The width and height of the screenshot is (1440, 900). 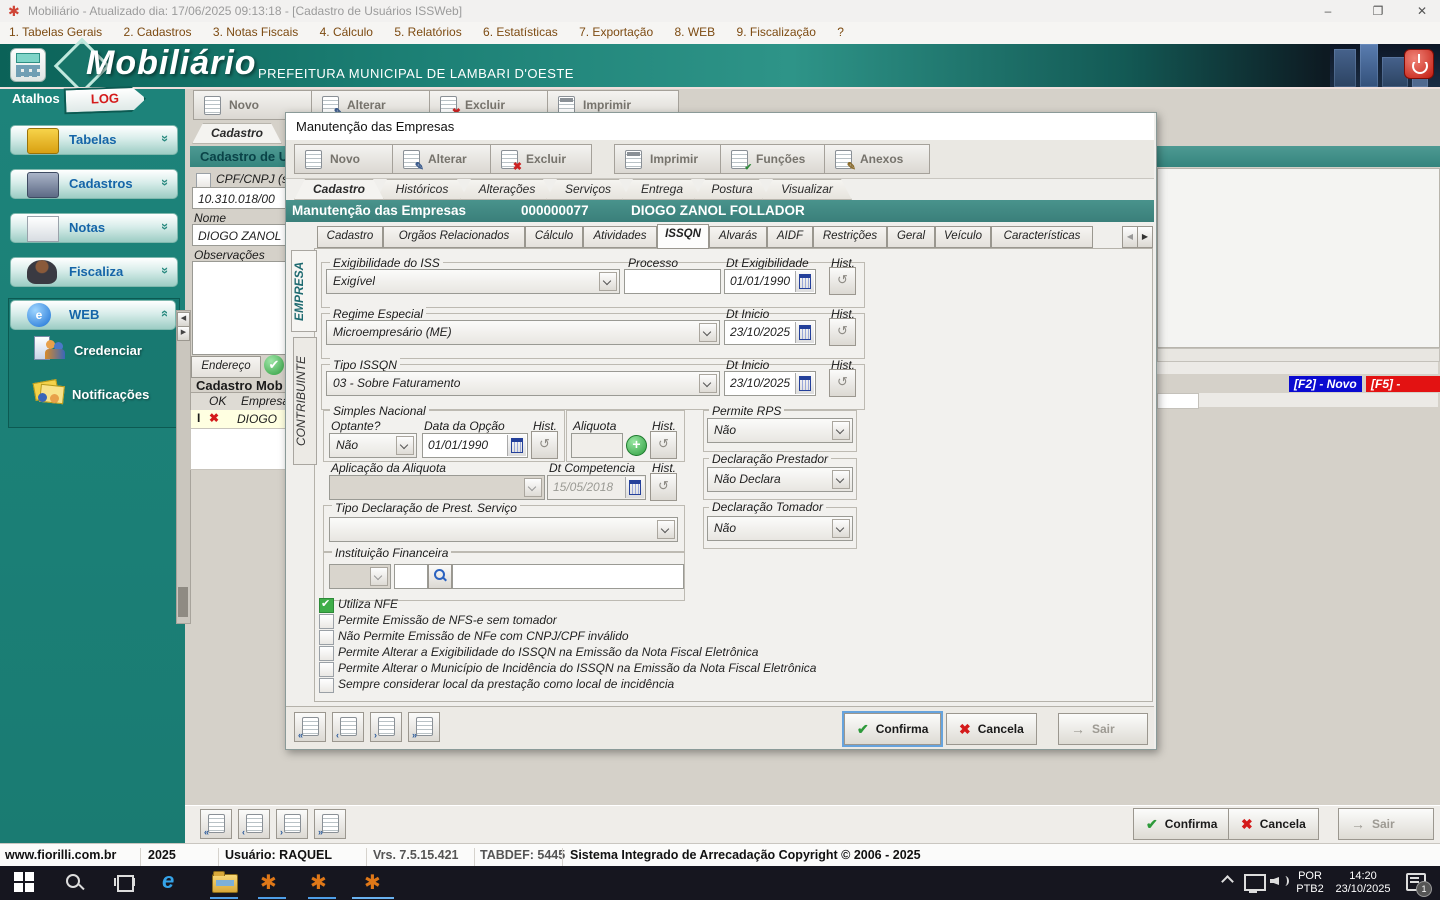 What do you see at coordinates (911, 237) in the screenshot?
I see `tab-geral: Geral` at bounding box center [911, 237].